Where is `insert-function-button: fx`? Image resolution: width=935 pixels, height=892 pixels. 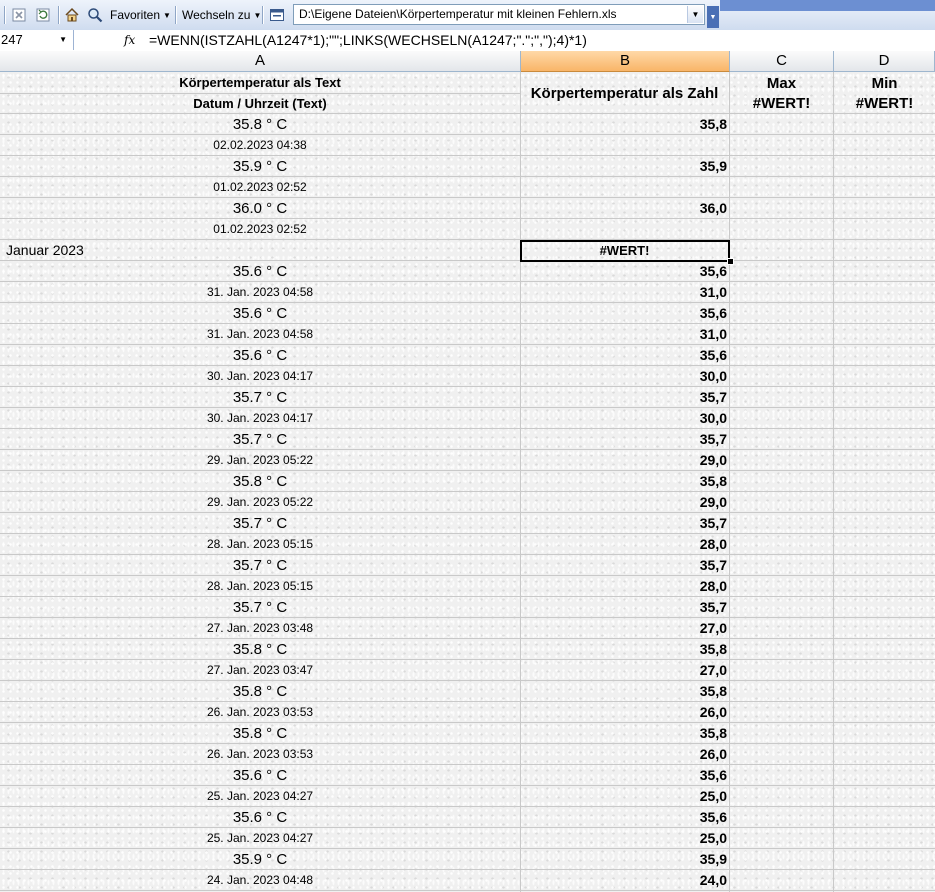
insert-function-button: fx is located at coordinates (129, 40).